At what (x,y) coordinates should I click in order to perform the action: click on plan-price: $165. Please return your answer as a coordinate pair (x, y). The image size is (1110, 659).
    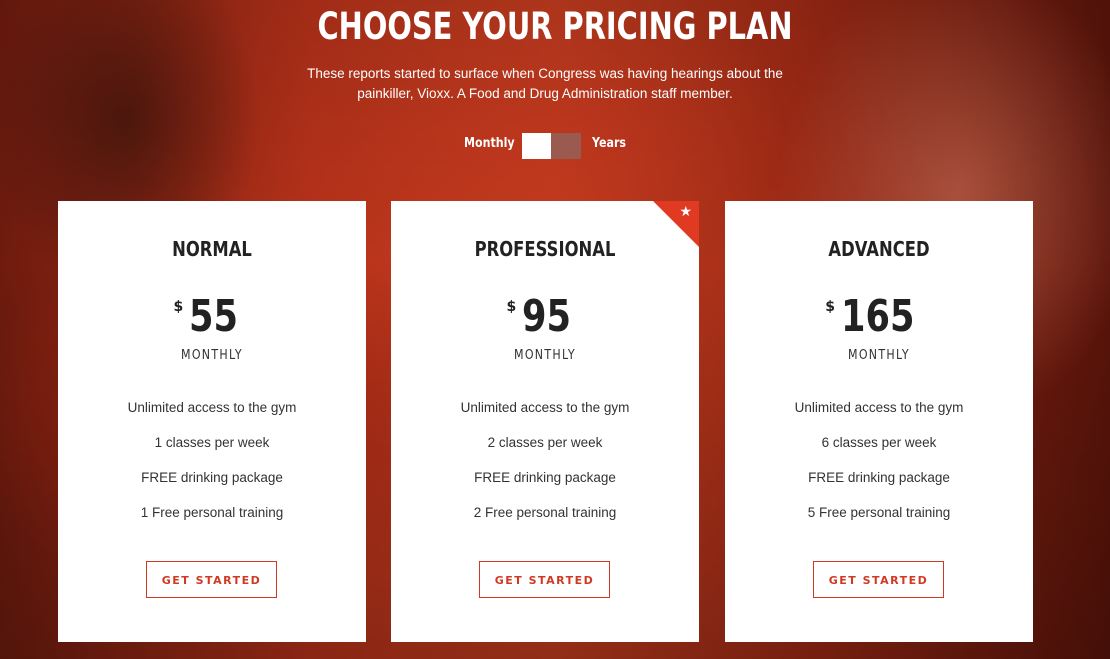
    Looking at the image, I should click on (879, 317).